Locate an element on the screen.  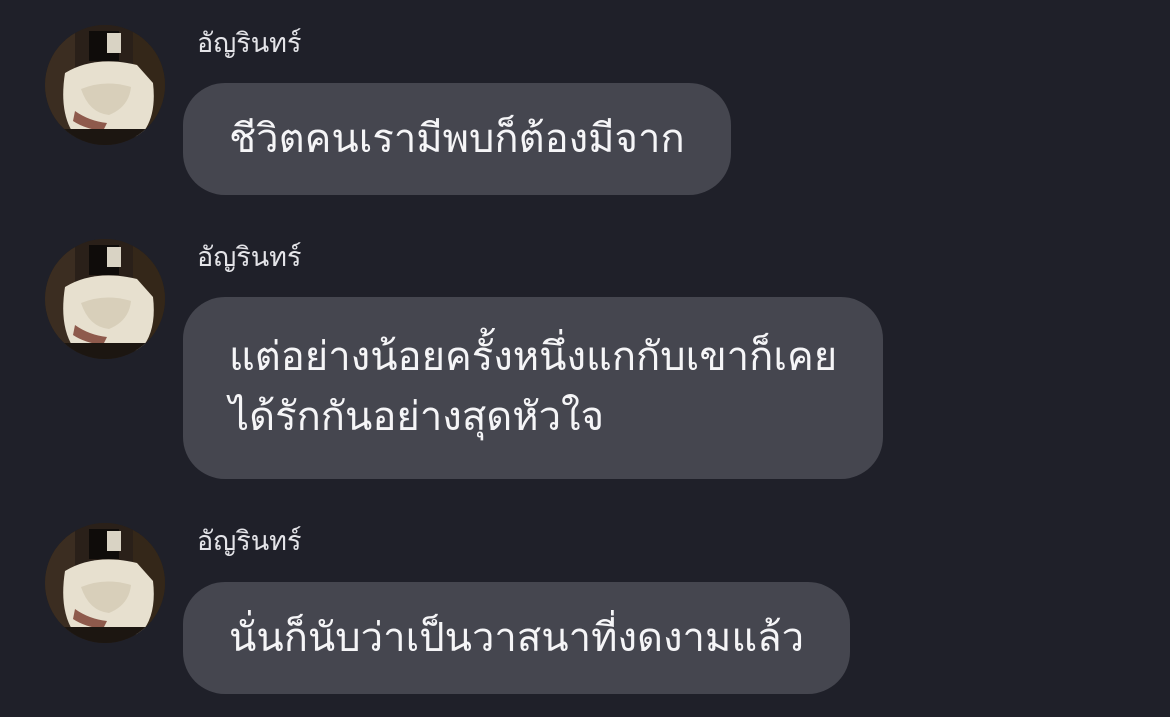
message-bubble: นั่นก็นับว่าเป็นวาสนาที่งดงามแล้ว is located at coordinates (517, 638).